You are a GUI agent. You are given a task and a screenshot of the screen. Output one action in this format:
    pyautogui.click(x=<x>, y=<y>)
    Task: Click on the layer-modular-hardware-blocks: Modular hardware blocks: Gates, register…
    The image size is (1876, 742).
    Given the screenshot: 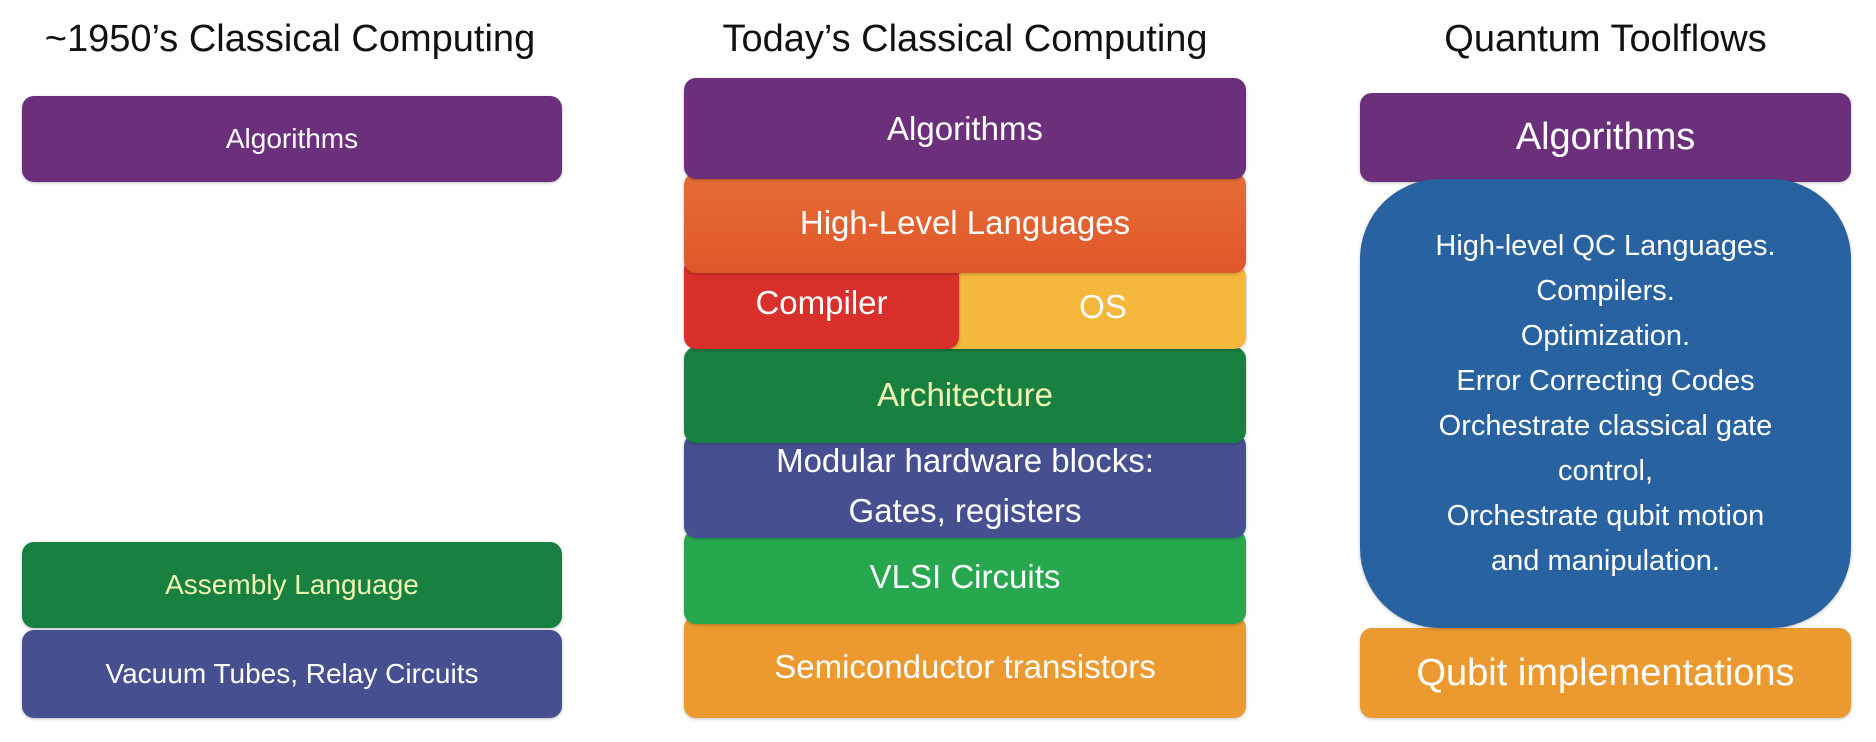 What is the action you would take?
    pyautogui.click(x=965, y=486)
    